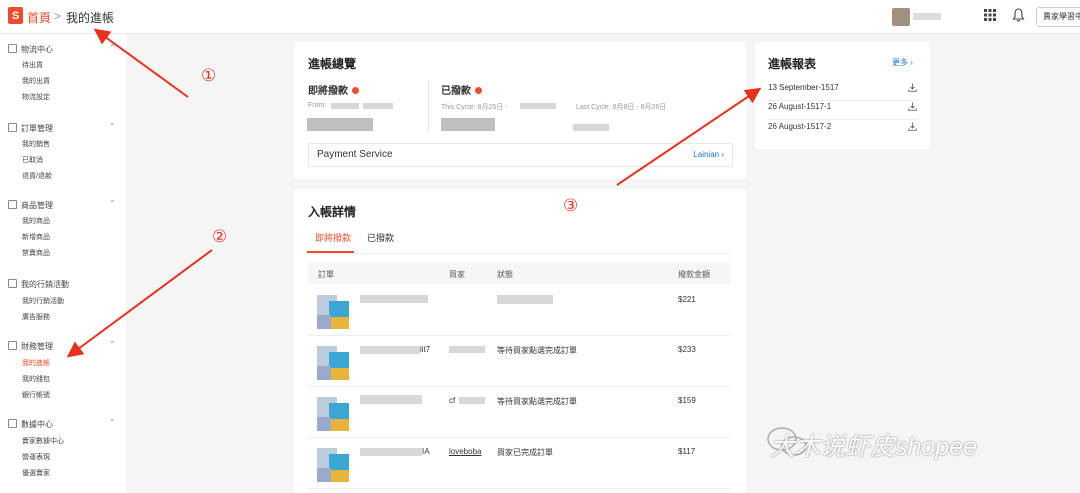  I want to click on annotation-label-2: ②, so click(220, 236).